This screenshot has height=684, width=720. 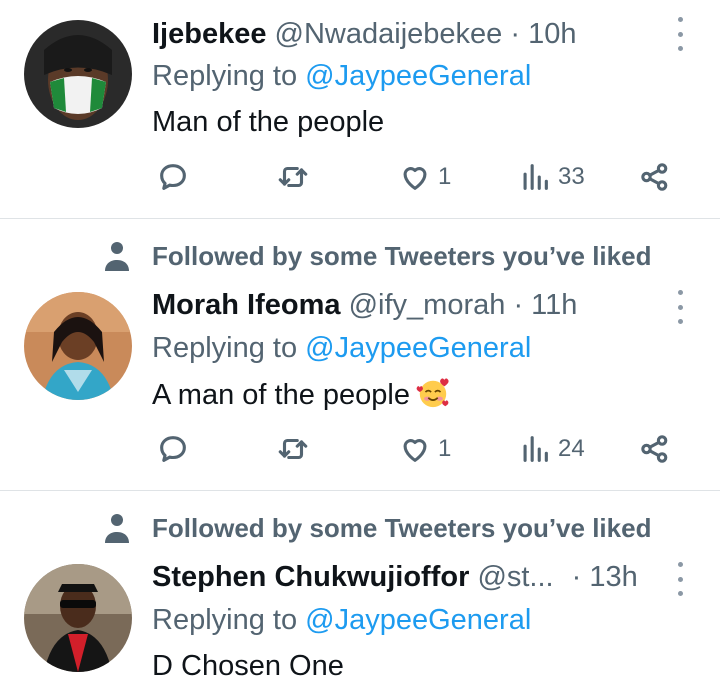 What do you see at coordinates (360, 452) in the screenshot?
I see `action-bar: 1 24` at bounding box center [360, 452].